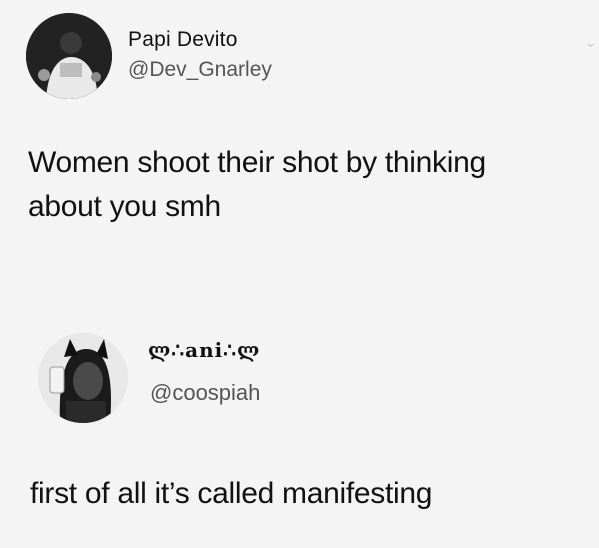 The width and height of the screenshot is (599, 548). I want to click on tweet-text: first of all it’s called manifesting, so click(231, 493).